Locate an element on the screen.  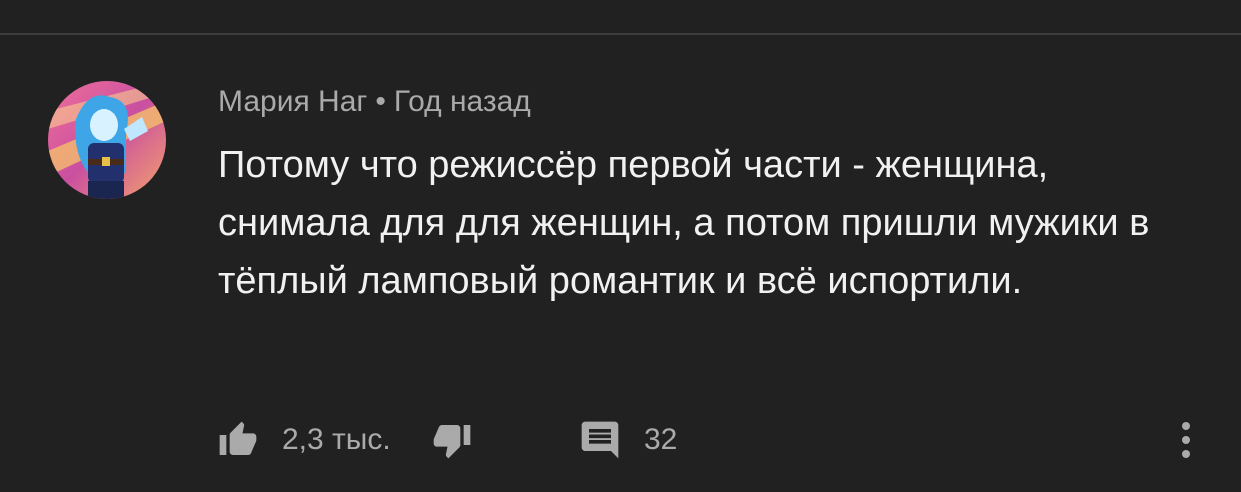
more-actions-button is located at coordinates (1186, 440).